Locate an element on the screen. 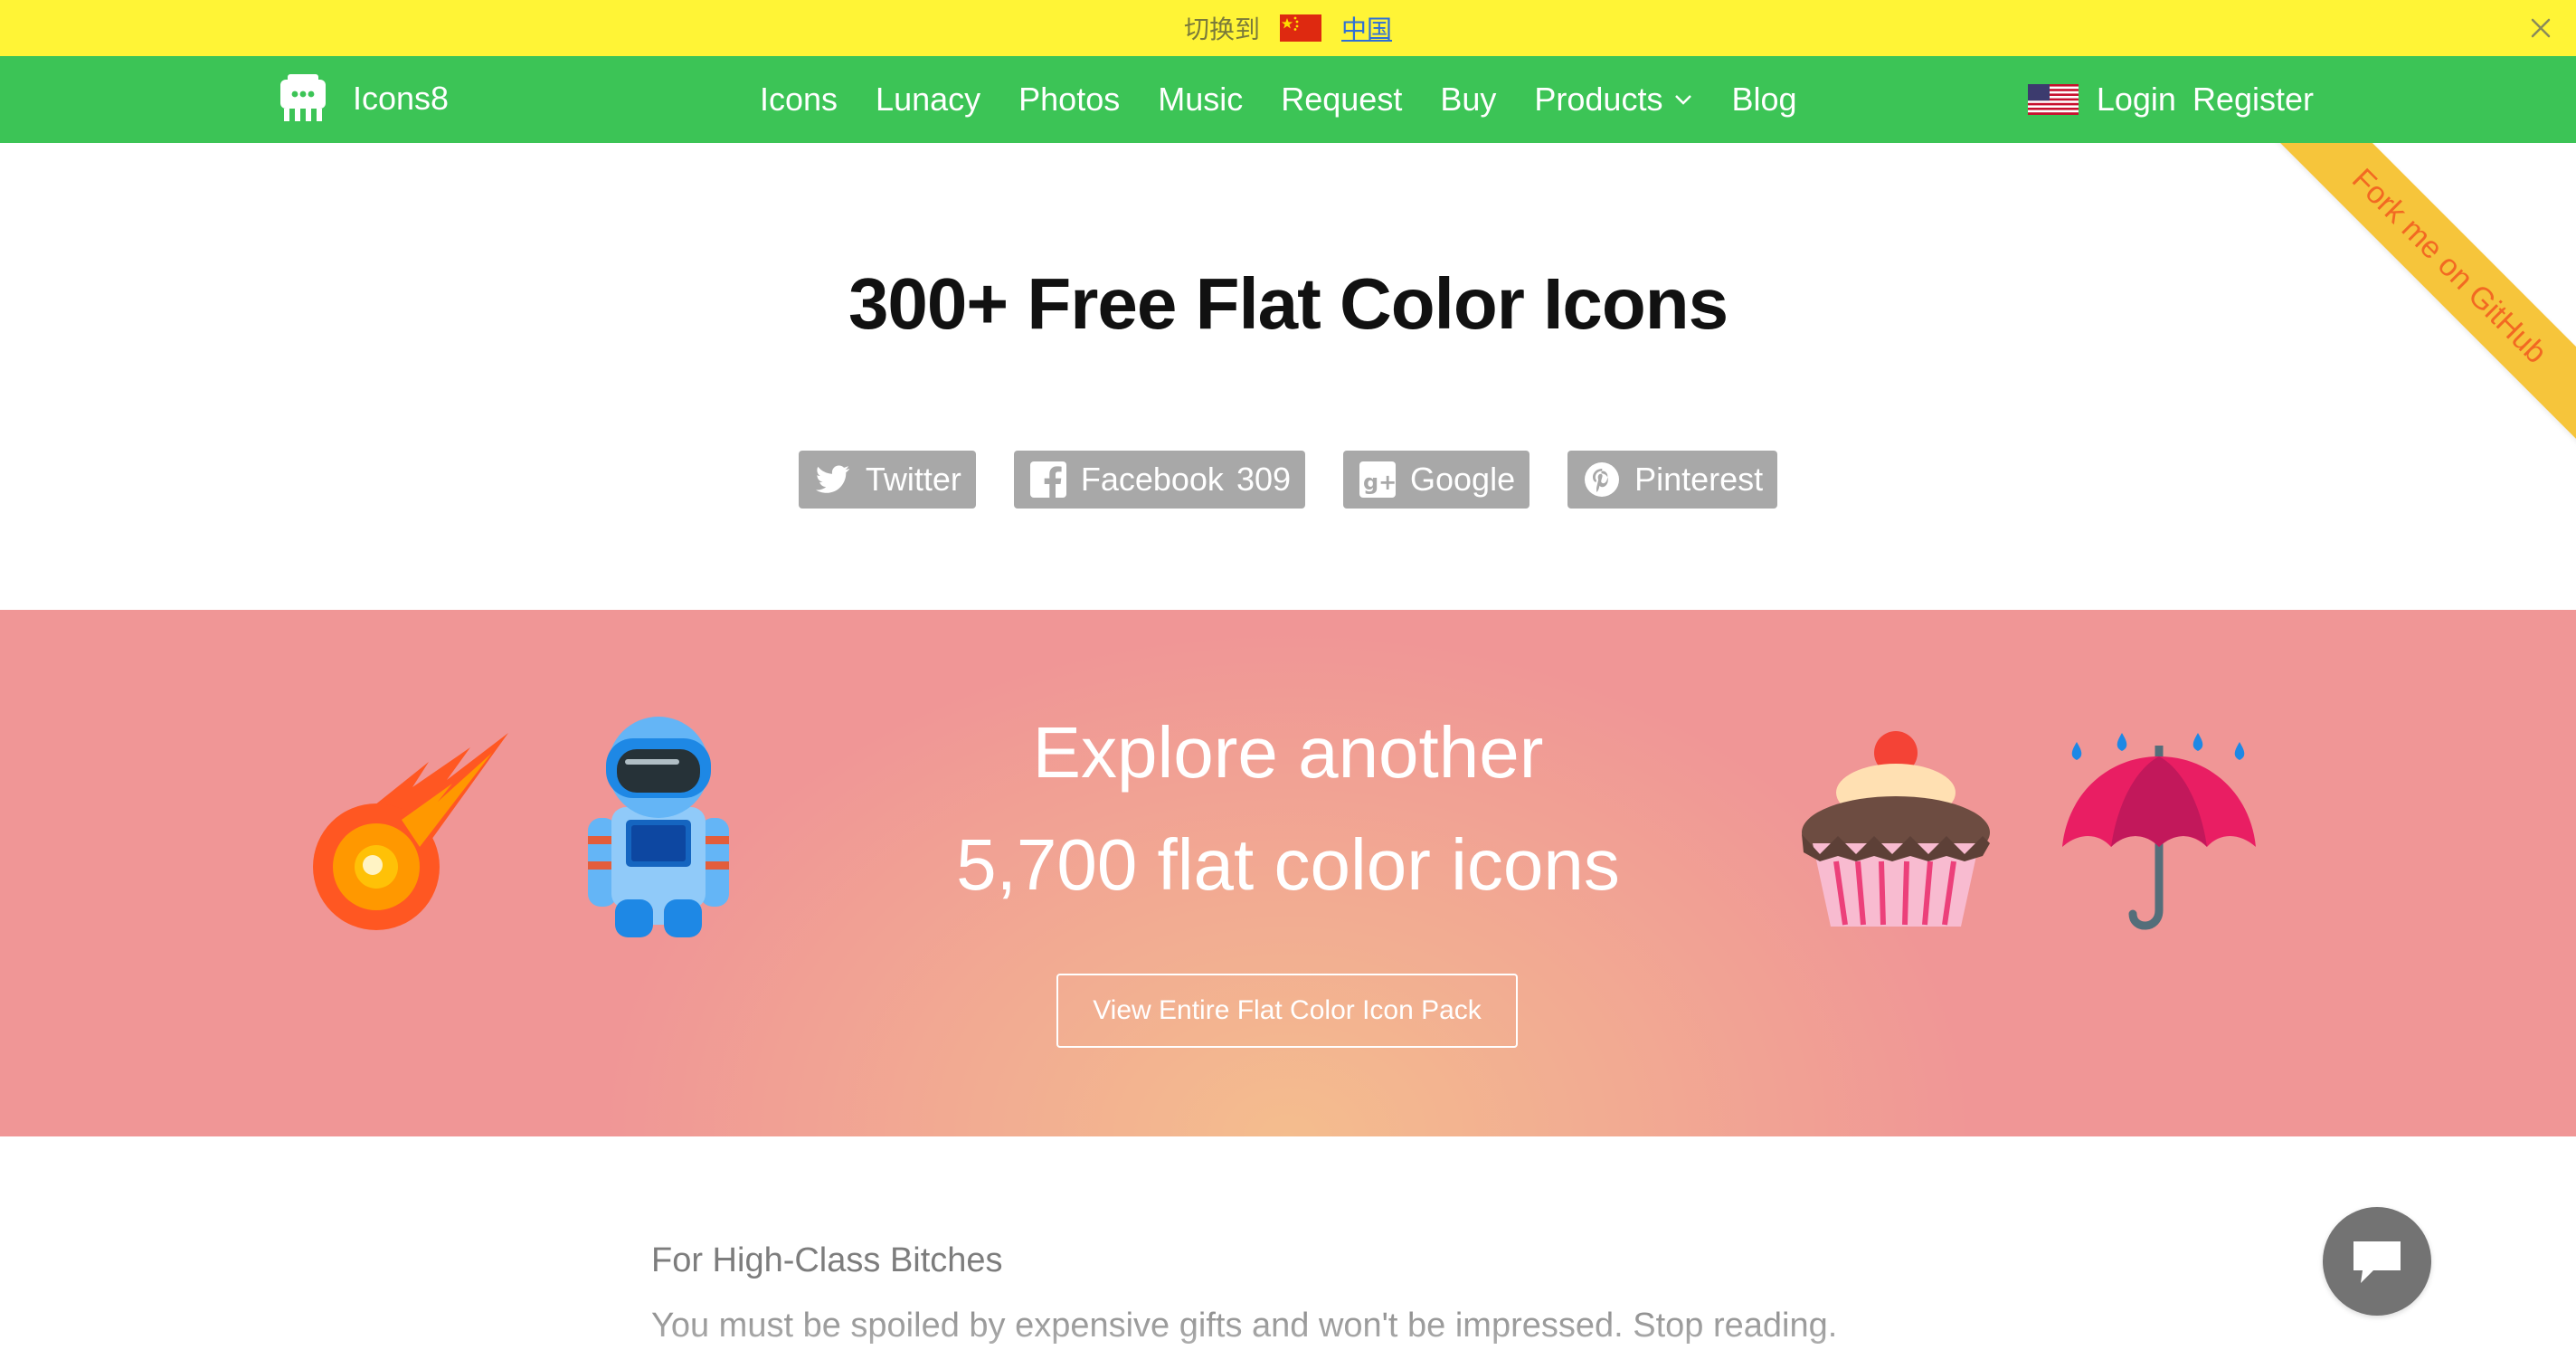 This screenshot has height=1350, width=2576. nav-link-lunacy: Lunacy is located at coordinates (928, 100).